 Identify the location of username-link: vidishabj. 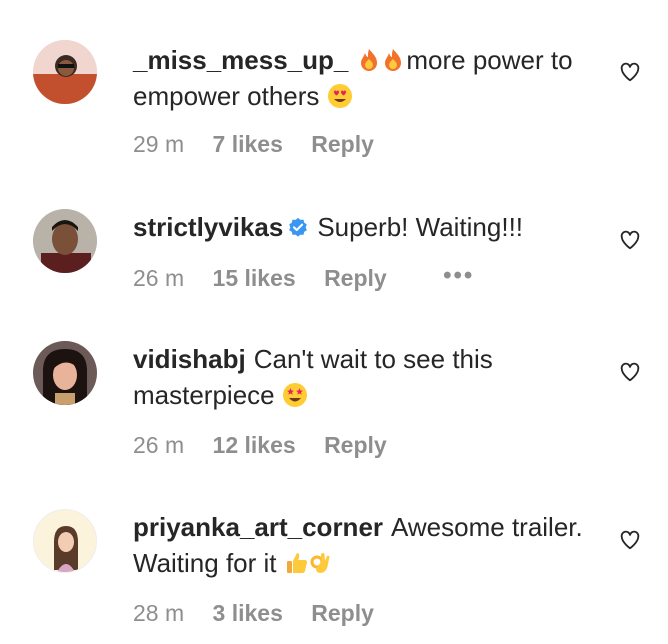
(189, 359).